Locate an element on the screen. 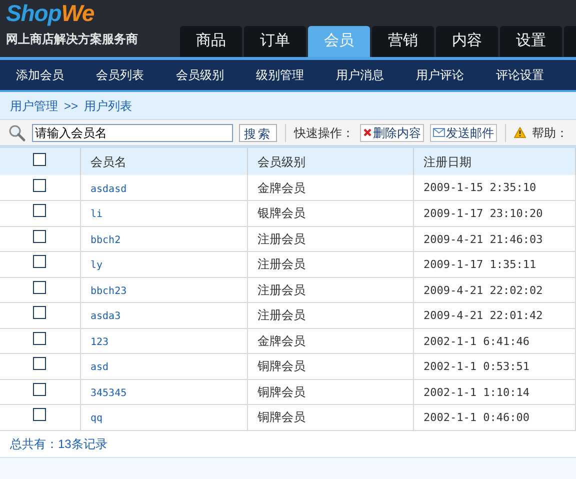  member-name-link: 123 is located at coordinates (99, 342).